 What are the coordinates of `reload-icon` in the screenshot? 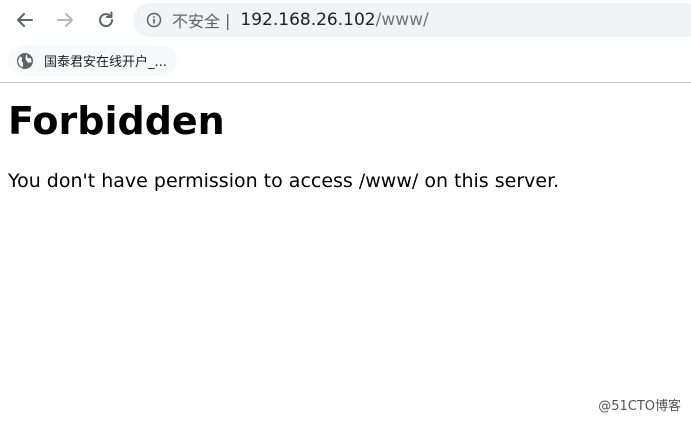 It's located at (106, 20).